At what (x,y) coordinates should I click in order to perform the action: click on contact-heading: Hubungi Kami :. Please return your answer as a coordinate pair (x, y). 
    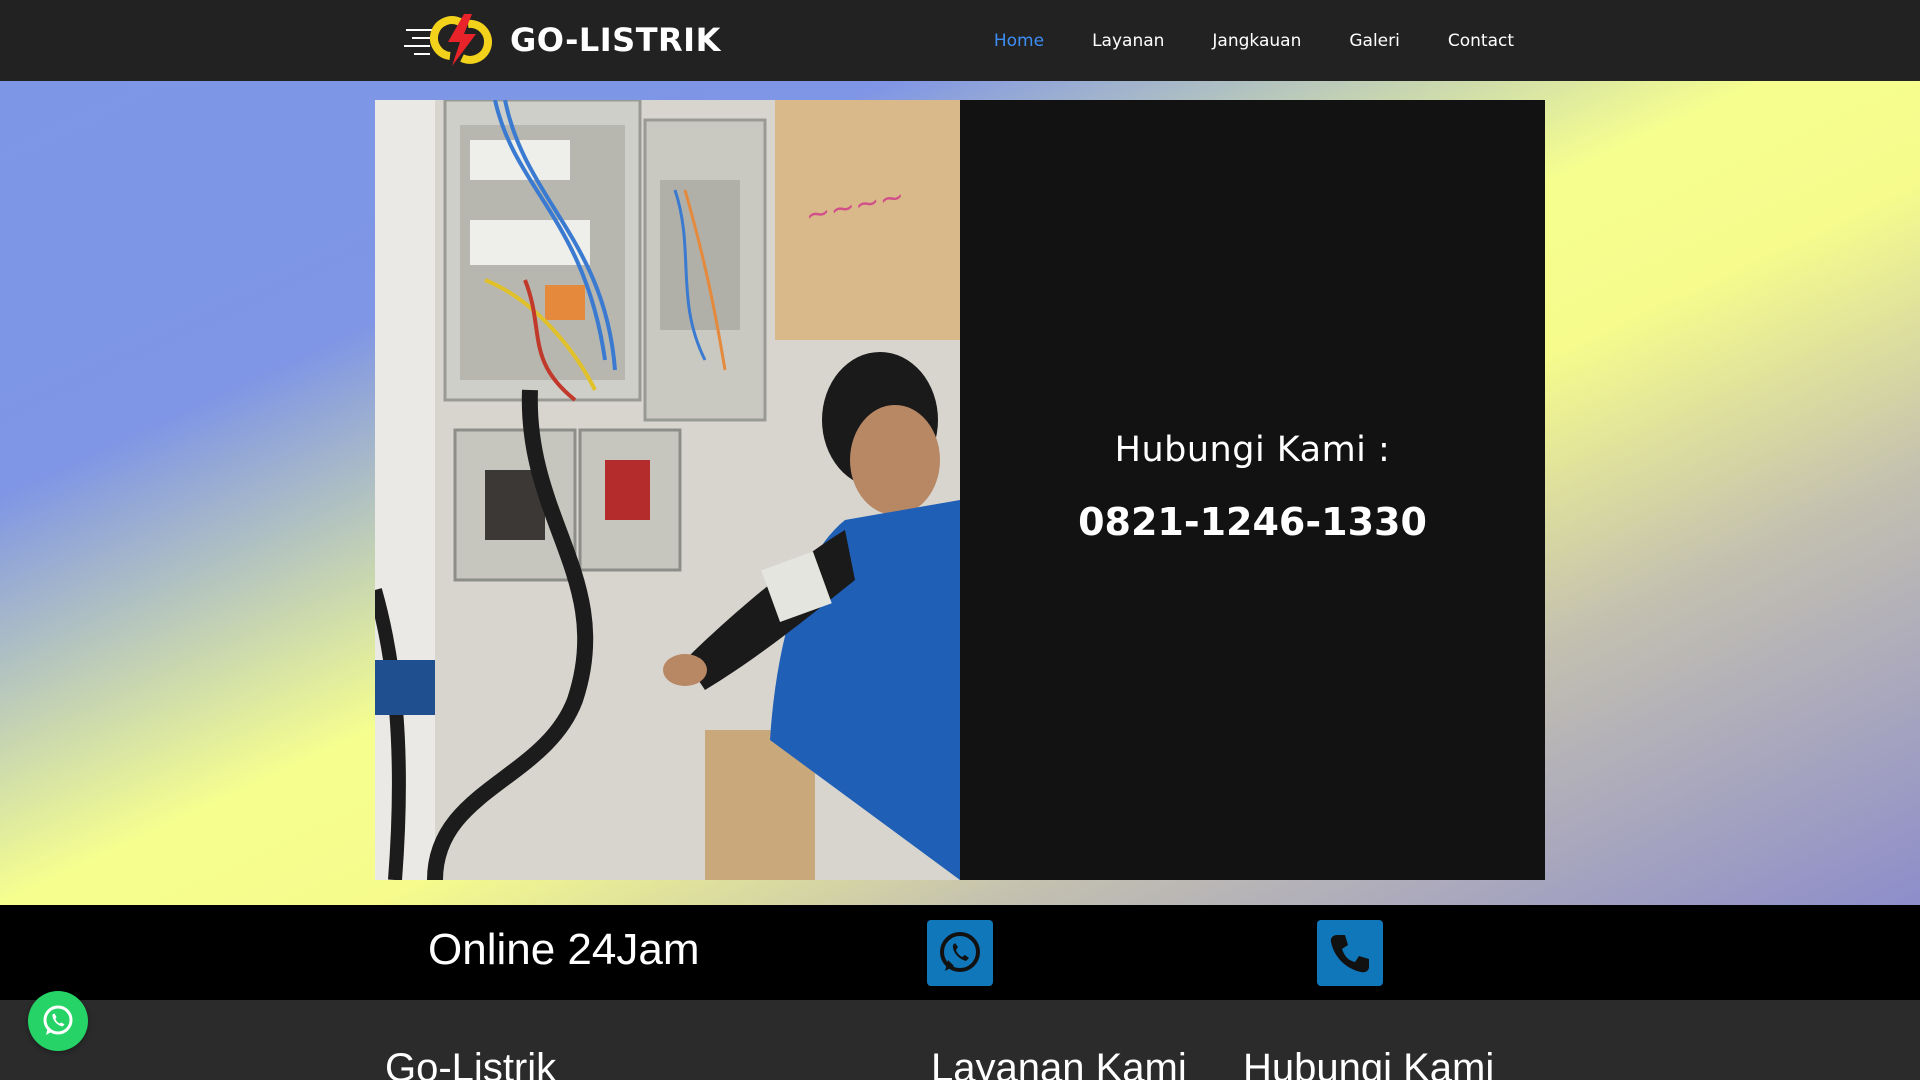
    Looking at the image, I should click on (1252, 450).